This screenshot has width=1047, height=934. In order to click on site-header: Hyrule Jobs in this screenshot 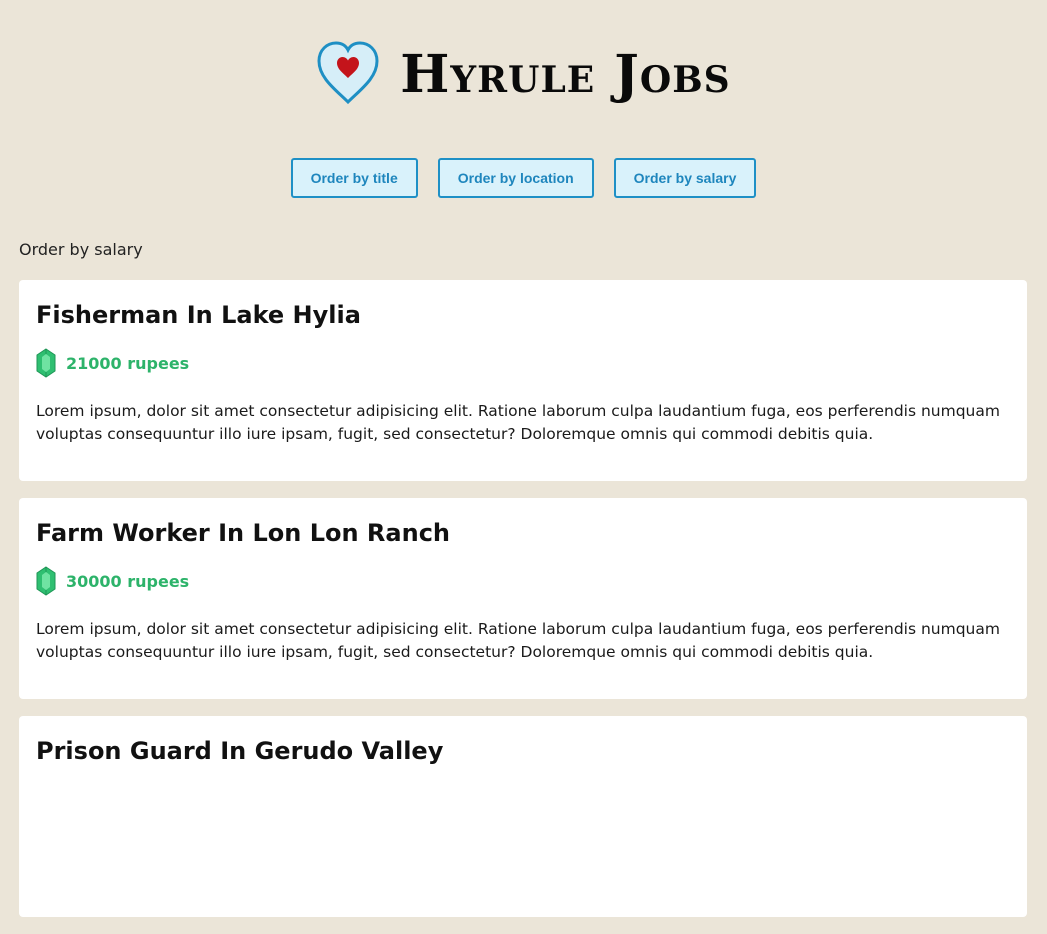, I will do `click(523, 75)`.